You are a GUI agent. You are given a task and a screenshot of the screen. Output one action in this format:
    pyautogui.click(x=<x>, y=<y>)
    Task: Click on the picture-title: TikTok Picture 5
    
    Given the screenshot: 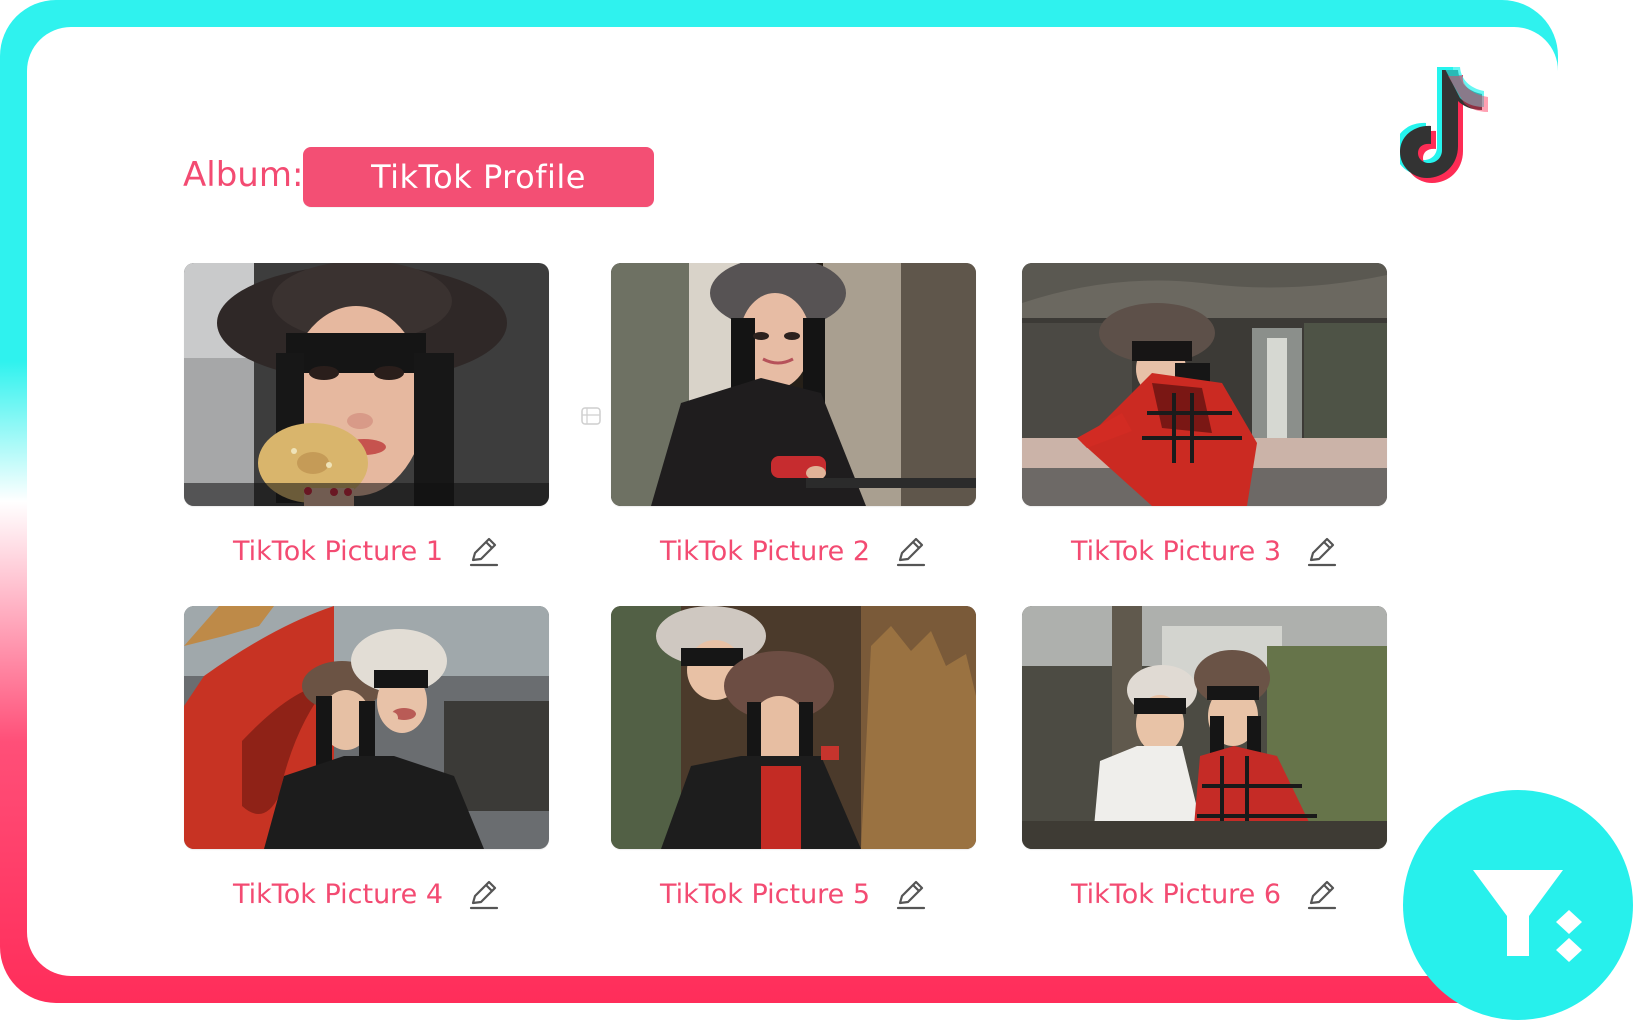 What is the action you would take?
    pyautogui.click(x=765, y=894)
    